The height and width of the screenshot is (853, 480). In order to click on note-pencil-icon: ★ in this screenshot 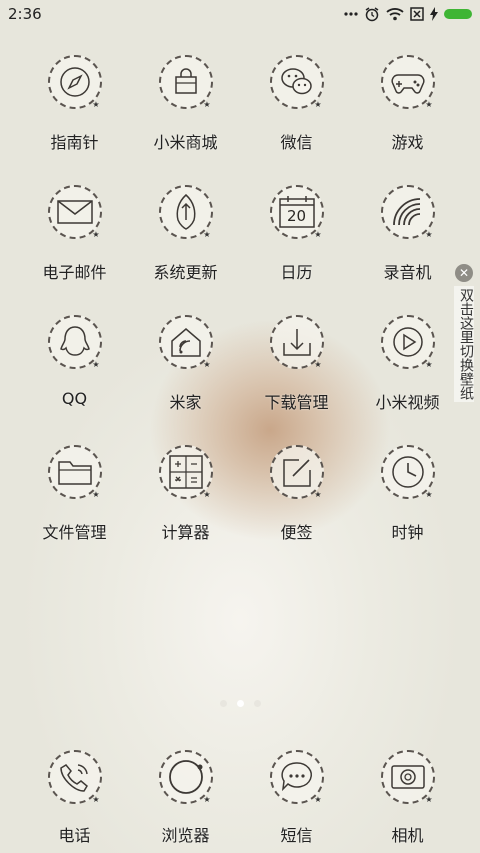, I will do `click(296, 472)`.